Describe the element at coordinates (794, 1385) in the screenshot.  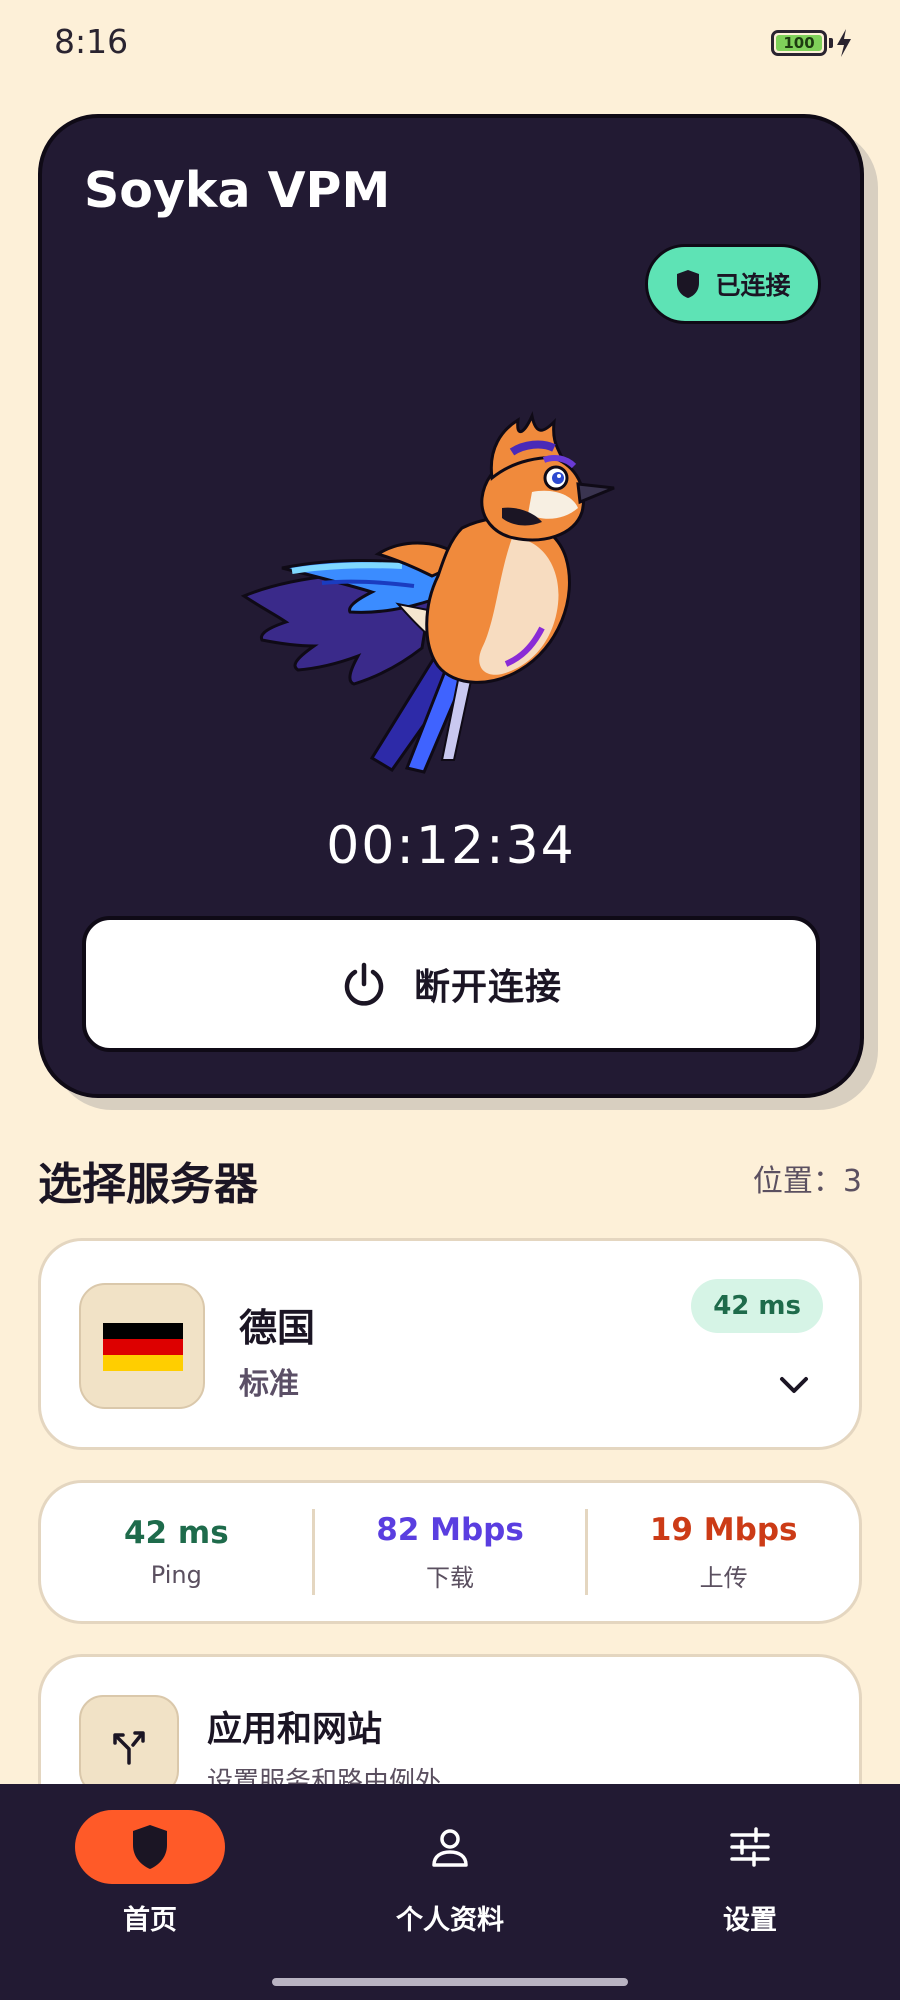
I see `chevron-down-icon` at that location.